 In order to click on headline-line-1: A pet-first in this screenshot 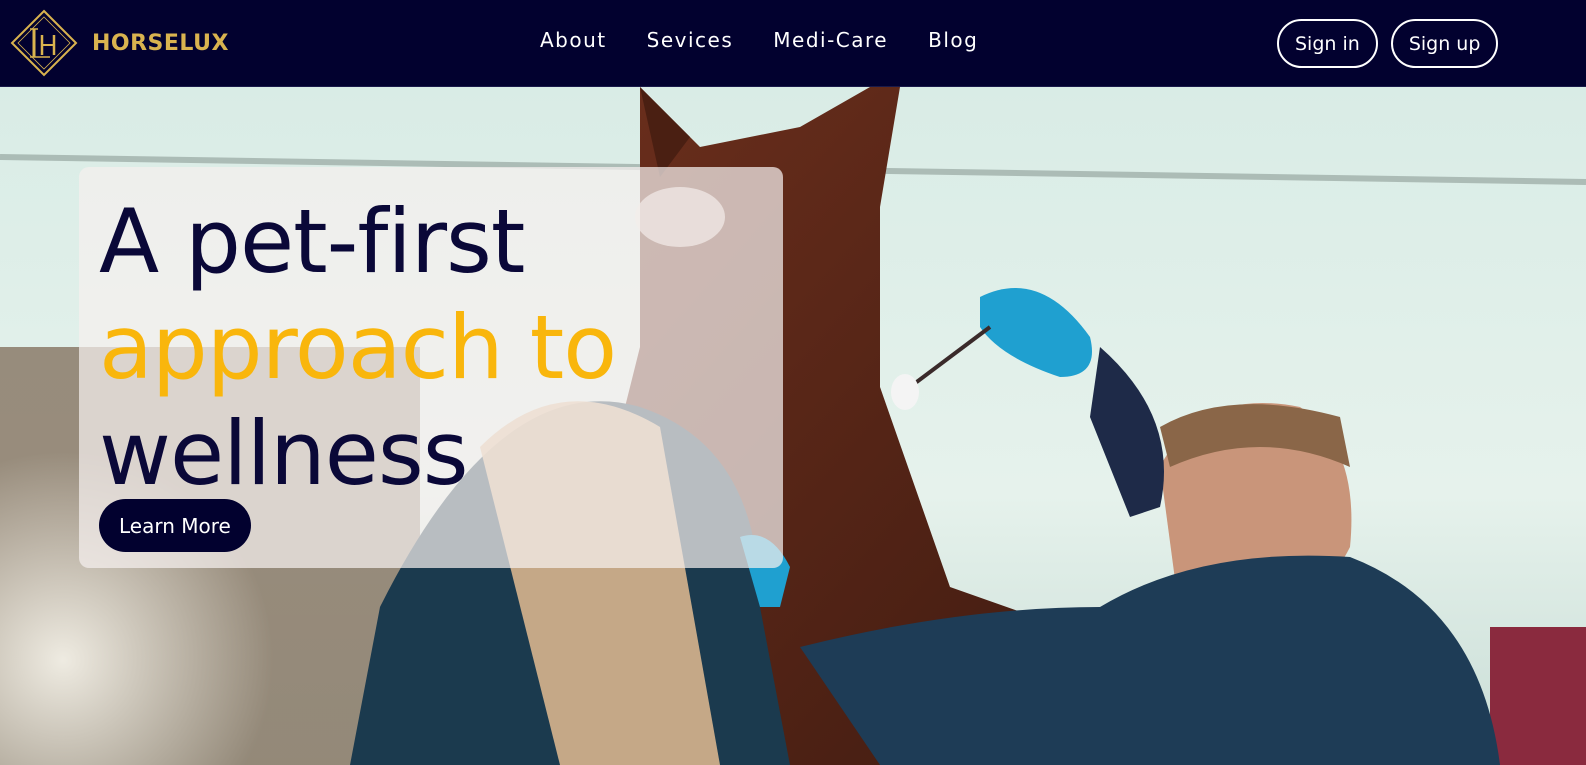, I will do `click(312, 241)`.